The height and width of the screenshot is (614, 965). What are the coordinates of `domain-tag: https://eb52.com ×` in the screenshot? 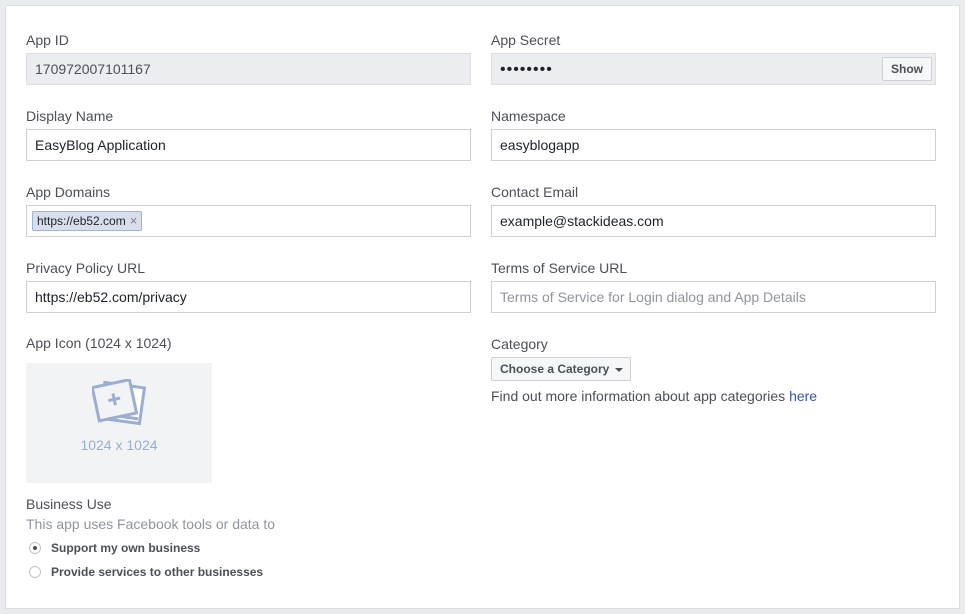 It's located at (87, 221).